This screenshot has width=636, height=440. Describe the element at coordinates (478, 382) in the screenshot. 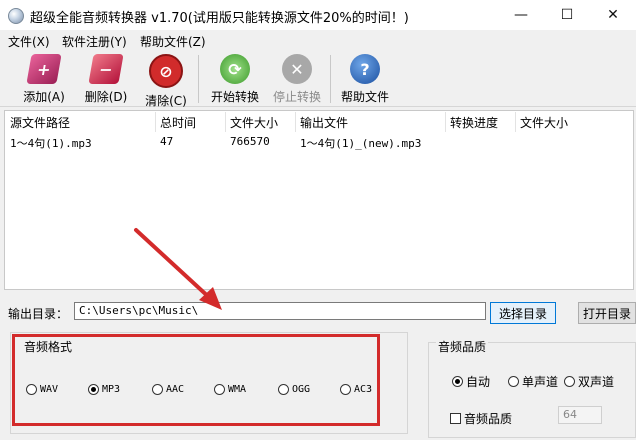

I see `quality-label: 自动` at that location.